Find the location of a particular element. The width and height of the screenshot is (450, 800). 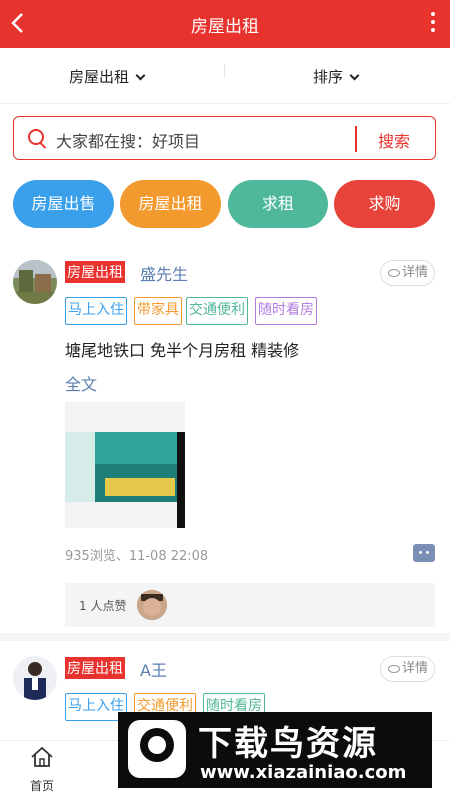

filter-category-dropdown: 房屋出租 is located at coordinates (107, 76).